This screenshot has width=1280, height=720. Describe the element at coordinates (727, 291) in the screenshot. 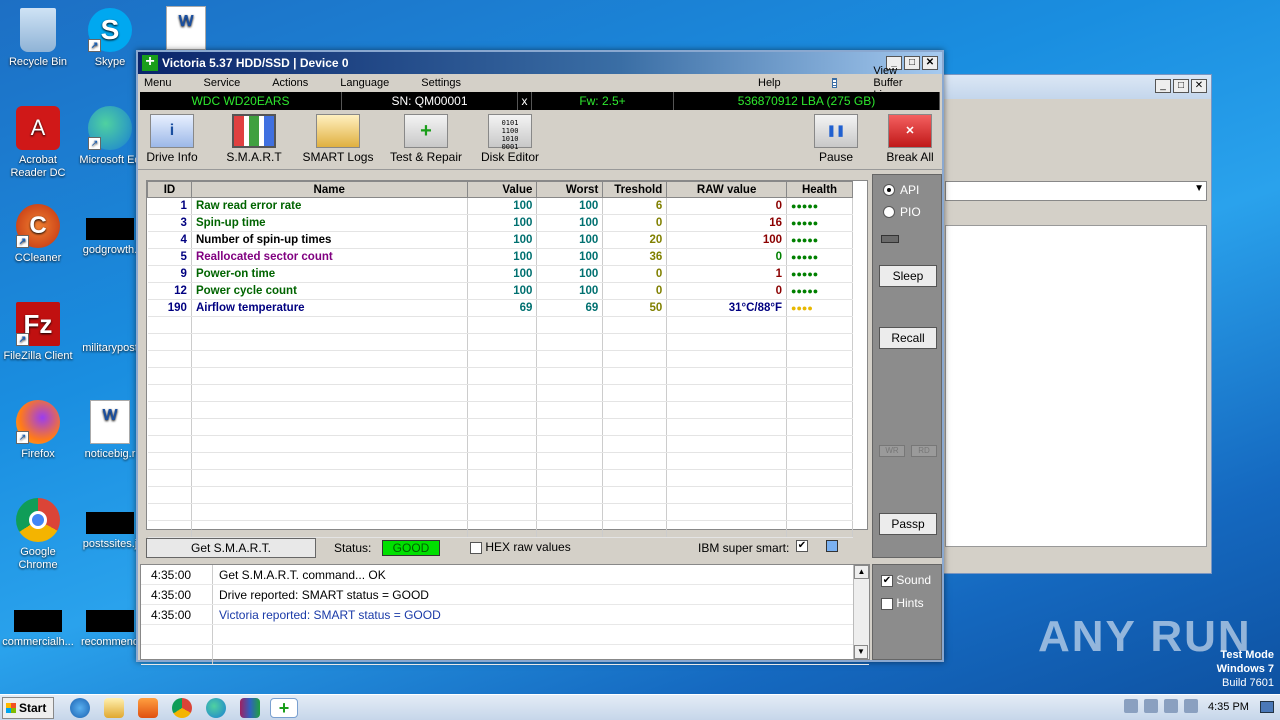

I see `attr-raw: 0` at that location.